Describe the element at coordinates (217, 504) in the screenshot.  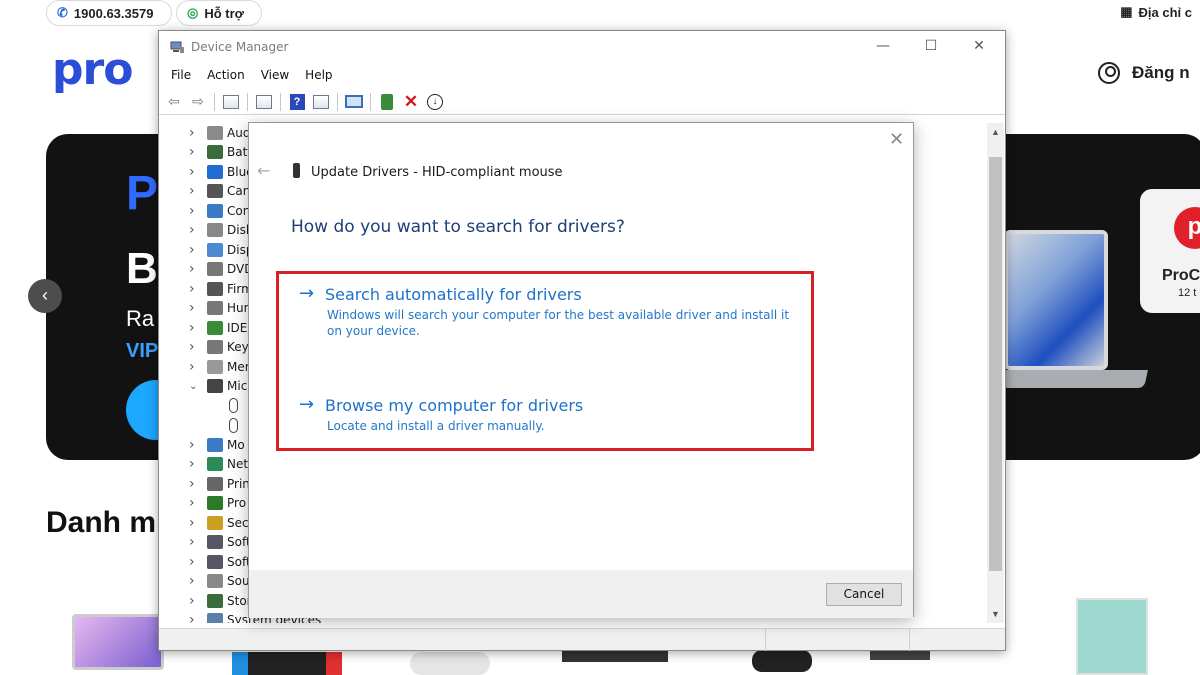
I see `tree-category: › Pro` at that location.